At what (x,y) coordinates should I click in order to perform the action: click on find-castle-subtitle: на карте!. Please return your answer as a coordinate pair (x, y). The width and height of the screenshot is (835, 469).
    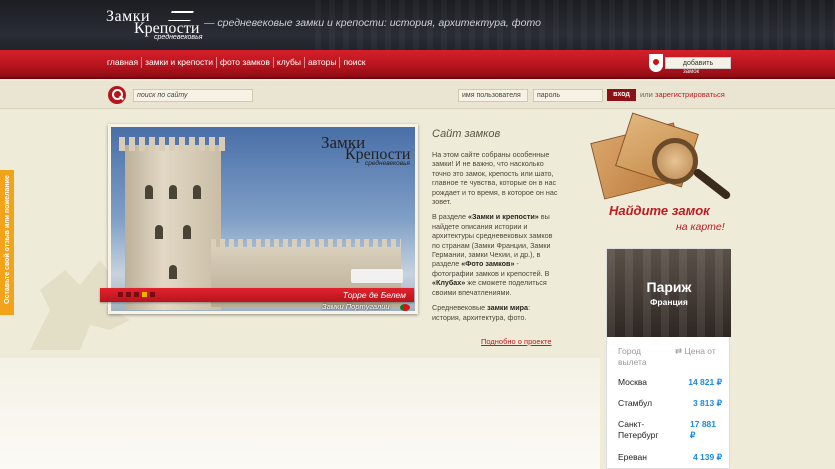
    Looking at the image, I should click on (700, 227).